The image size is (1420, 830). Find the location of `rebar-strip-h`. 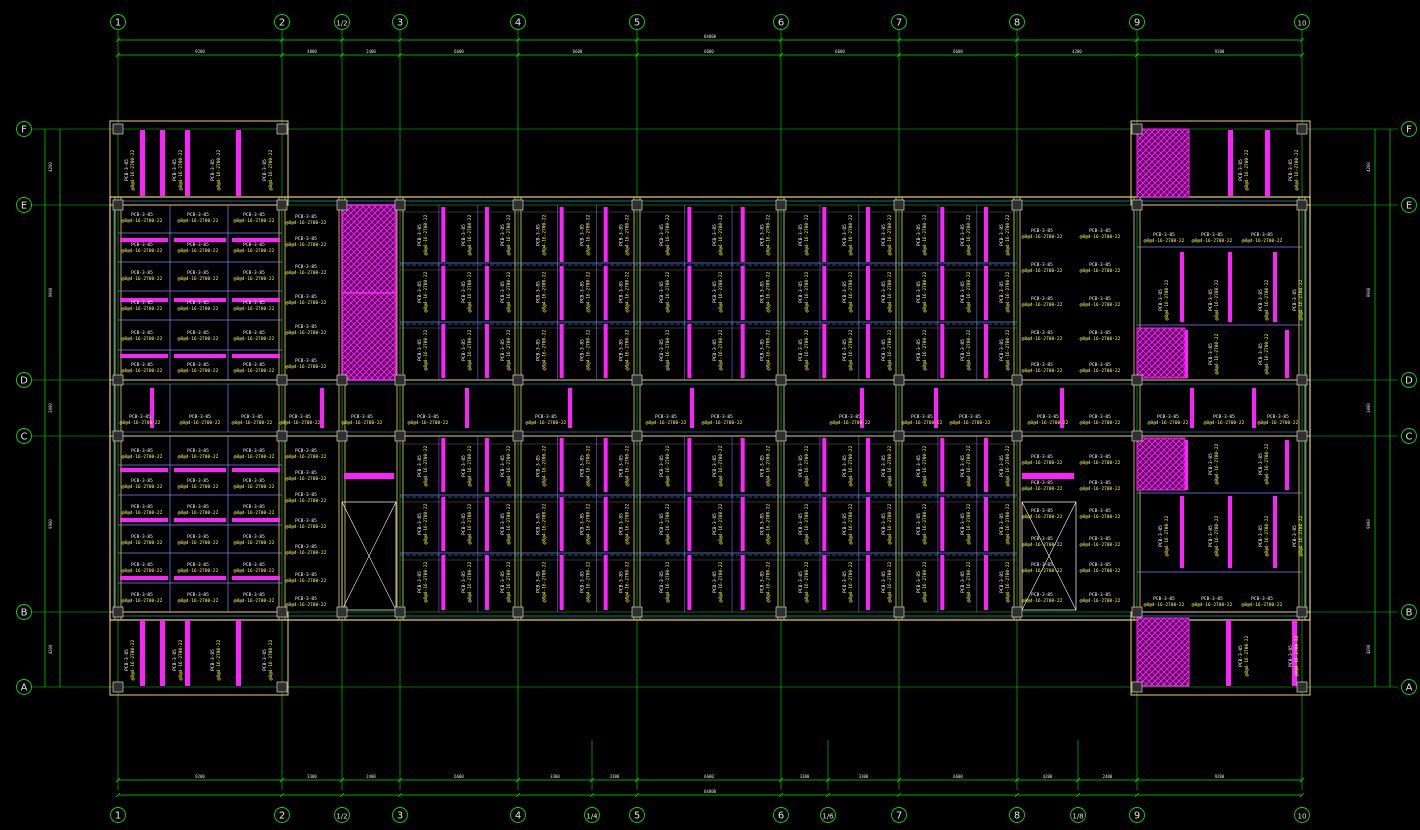

rebar-strip-h is located at coordinates (200, 578).